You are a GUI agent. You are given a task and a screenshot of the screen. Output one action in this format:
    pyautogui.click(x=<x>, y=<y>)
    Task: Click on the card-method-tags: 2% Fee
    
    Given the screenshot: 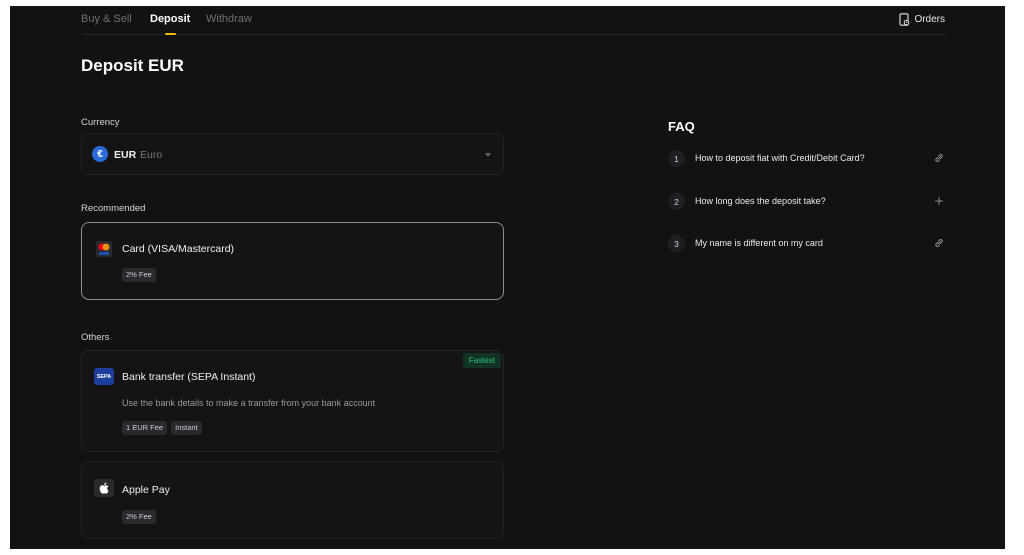 What is the action you would take?
    pyautogui.click(x=139, y=275)
    